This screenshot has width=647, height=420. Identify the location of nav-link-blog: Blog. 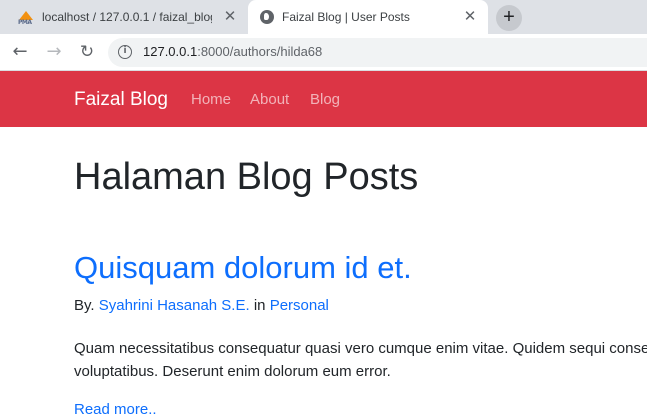
(325, 99).